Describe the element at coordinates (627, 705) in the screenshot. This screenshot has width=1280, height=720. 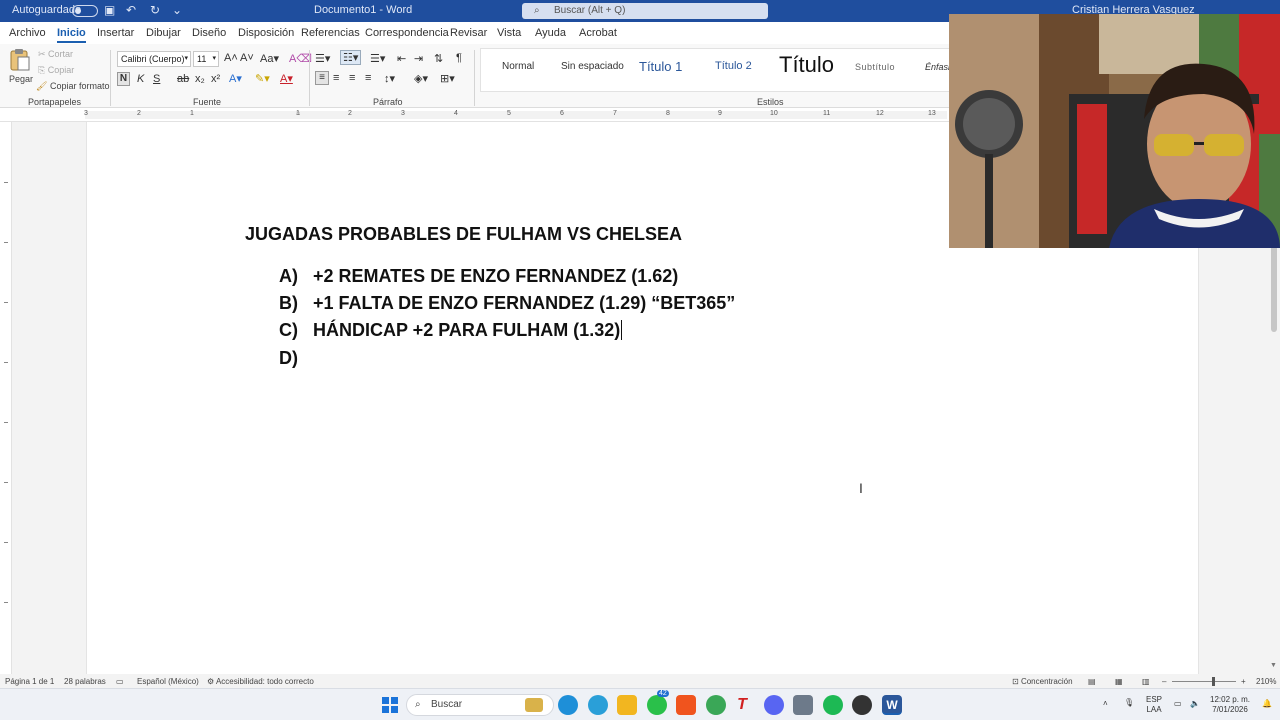
I see `file-explorer-icon` at that location.